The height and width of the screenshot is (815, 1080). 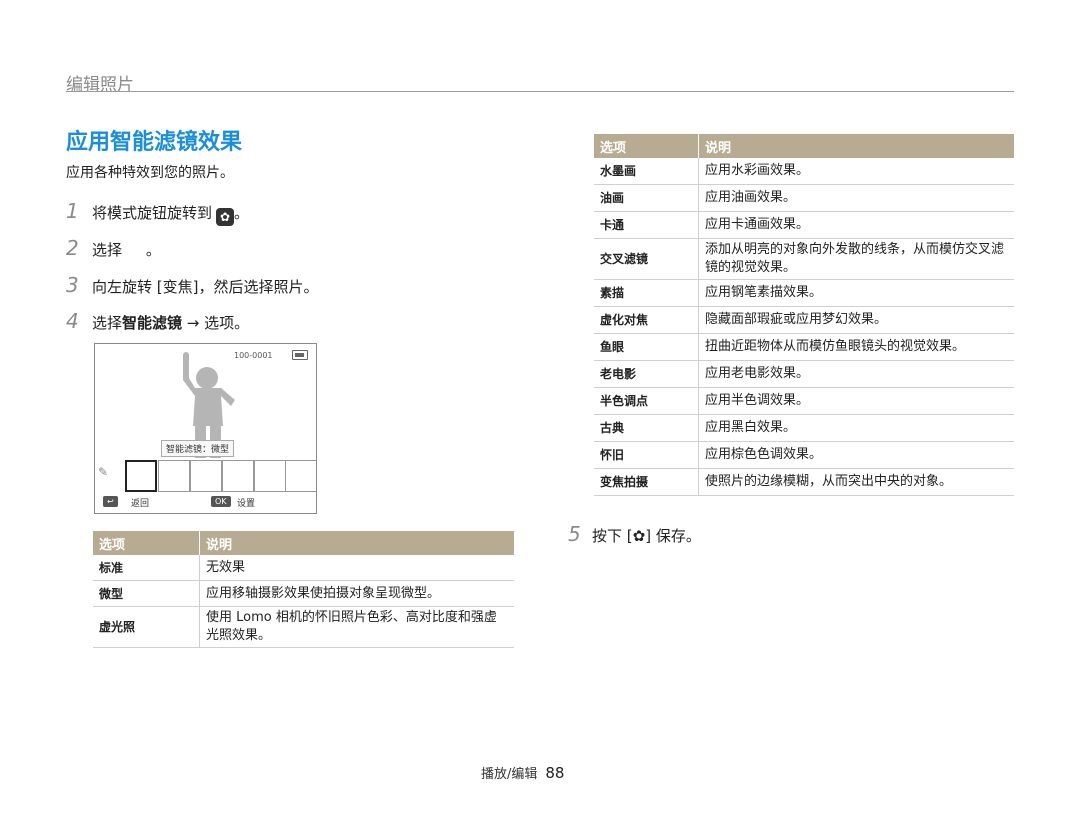 What do you see at coordinates (141, 476) in the screenshot?
I see `filter-thumb-selected` at bounding box center [141, 476].